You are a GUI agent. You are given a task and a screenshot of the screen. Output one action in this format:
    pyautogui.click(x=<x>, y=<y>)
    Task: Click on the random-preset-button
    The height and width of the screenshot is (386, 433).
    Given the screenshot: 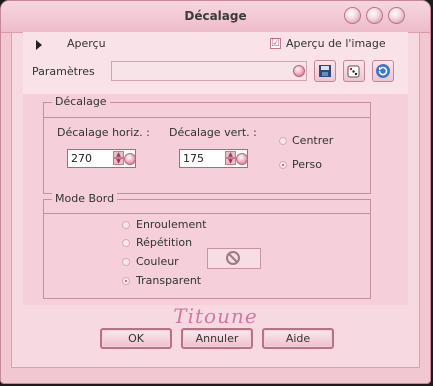 What is the action you would take?
    pyautogui.click(x=354, y=71)
    